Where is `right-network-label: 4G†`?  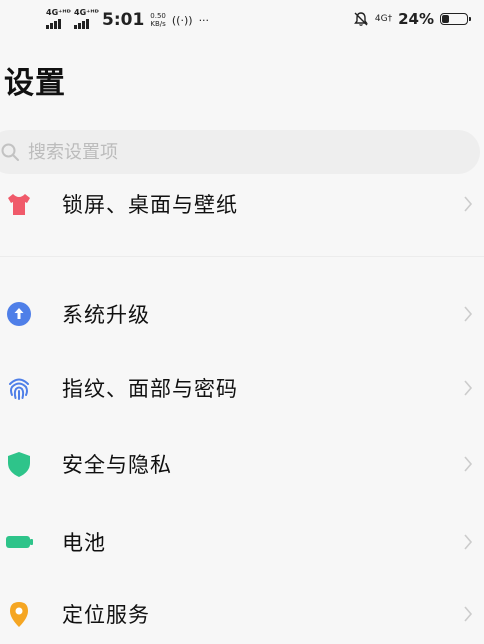 right-network-label: 4G† is located at coordinates (383, 19).